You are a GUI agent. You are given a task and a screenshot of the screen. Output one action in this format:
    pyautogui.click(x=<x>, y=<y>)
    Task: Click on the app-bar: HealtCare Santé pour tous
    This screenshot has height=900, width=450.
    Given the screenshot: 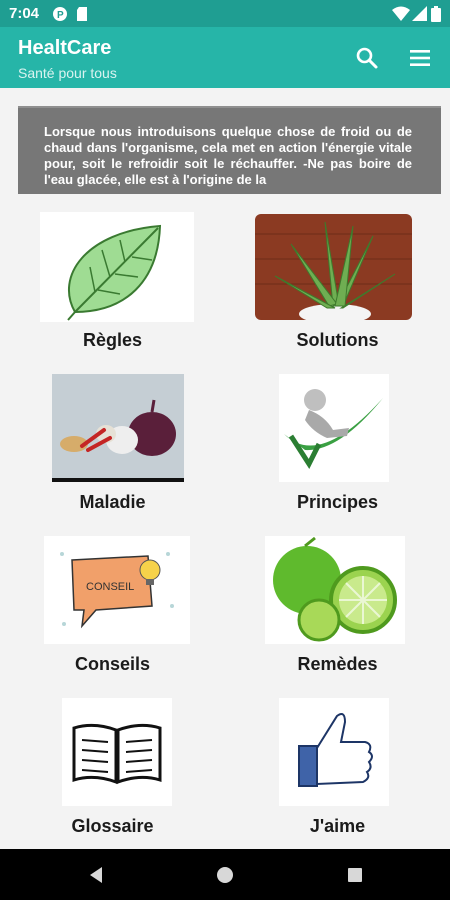 What is the action you would take?
    pyautogui.click(x=225, y=57)
    